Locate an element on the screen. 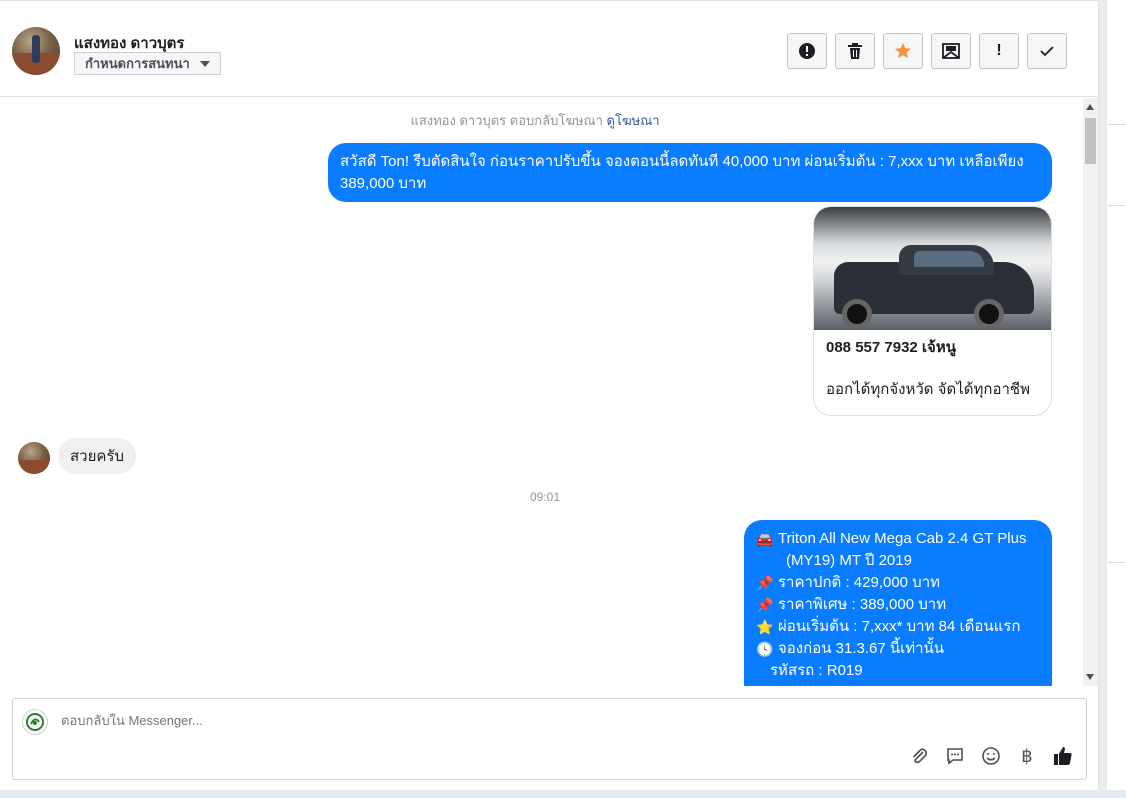 The image size is (1126, 798). scroll-up-icon is located at coordinates (1090, 107).